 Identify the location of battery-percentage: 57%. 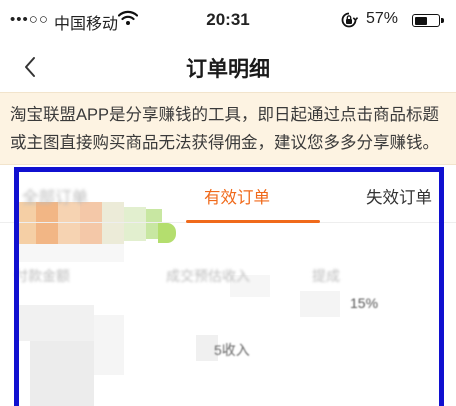
(382, 18).